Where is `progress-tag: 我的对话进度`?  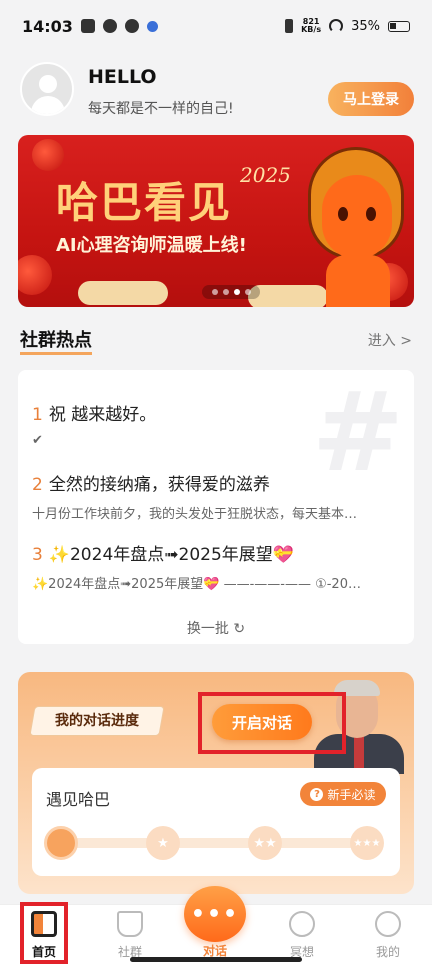
progress-tag: 我的对话进度 is located at coordinates (97, 721).